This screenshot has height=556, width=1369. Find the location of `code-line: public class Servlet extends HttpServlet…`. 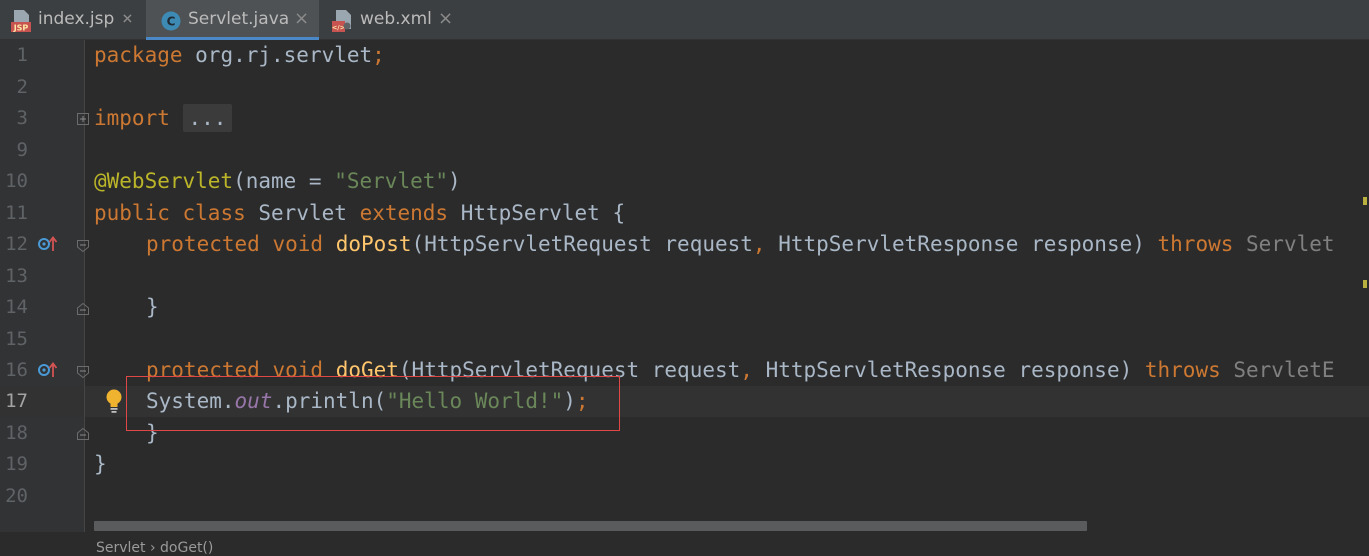

code-line: public class Servlet extends HttpServlet… is located at coordinates (360, 213).